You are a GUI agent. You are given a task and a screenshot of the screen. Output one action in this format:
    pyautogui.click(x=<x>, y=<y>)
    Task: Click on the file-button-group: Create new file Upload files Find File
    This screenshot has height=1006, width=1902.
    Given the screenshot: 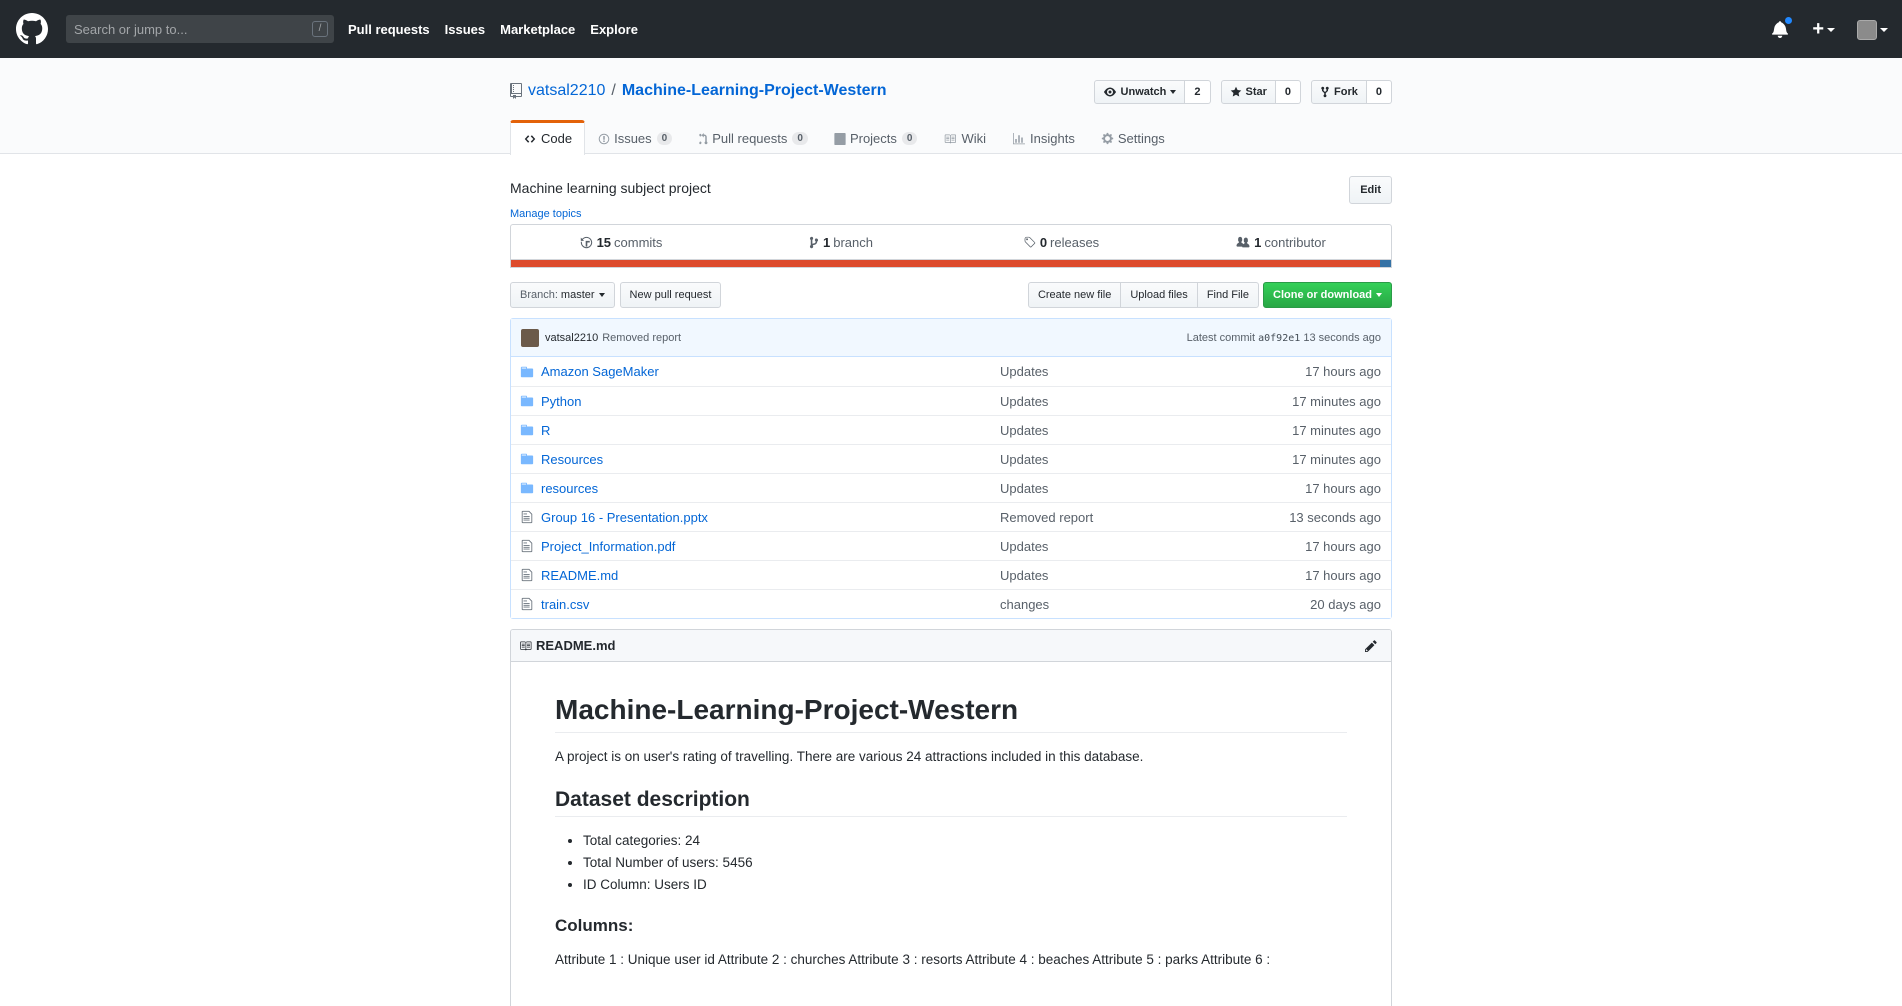 What is the action you would take?
    pyautogui.click(x=1143, y=295)
    